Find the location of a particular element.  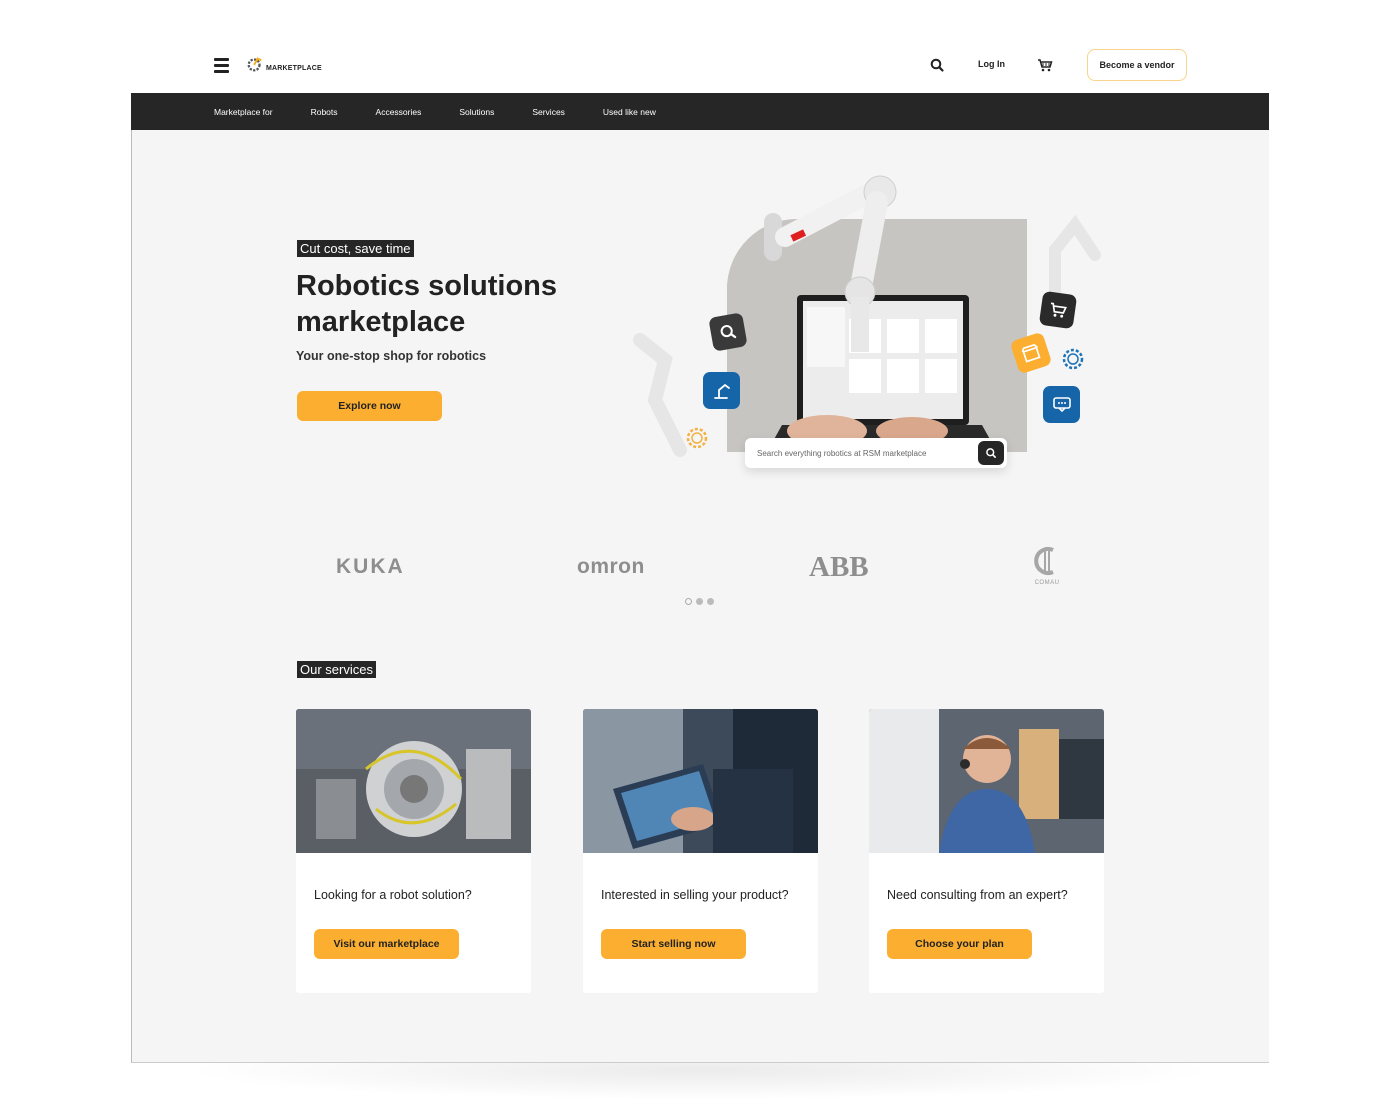

hero-search-input is located at coordinates (855, 453).